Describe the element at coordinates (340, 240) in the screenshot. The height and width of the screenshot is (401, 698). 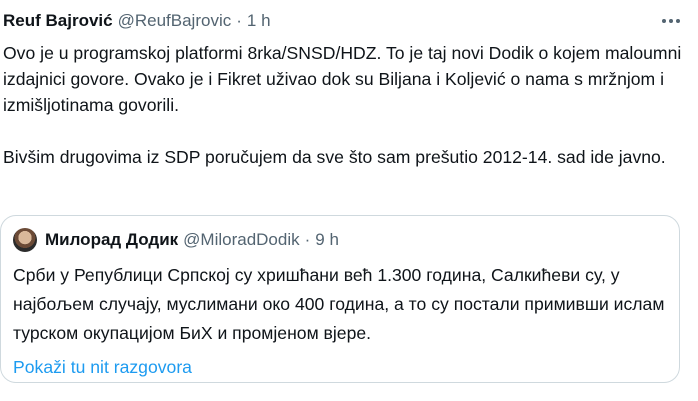
I see `quoted-tweet-header: Милорад Додик @MiloradDodik · 9 h` at that location.